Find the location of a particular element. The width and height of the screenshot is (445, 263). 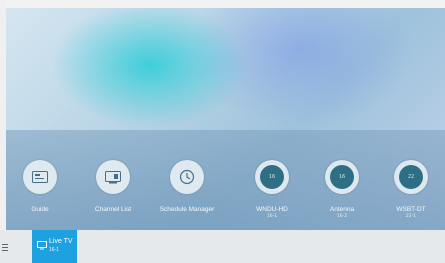

channel-wndu-button: 16 is located at coordinates (272, 177).